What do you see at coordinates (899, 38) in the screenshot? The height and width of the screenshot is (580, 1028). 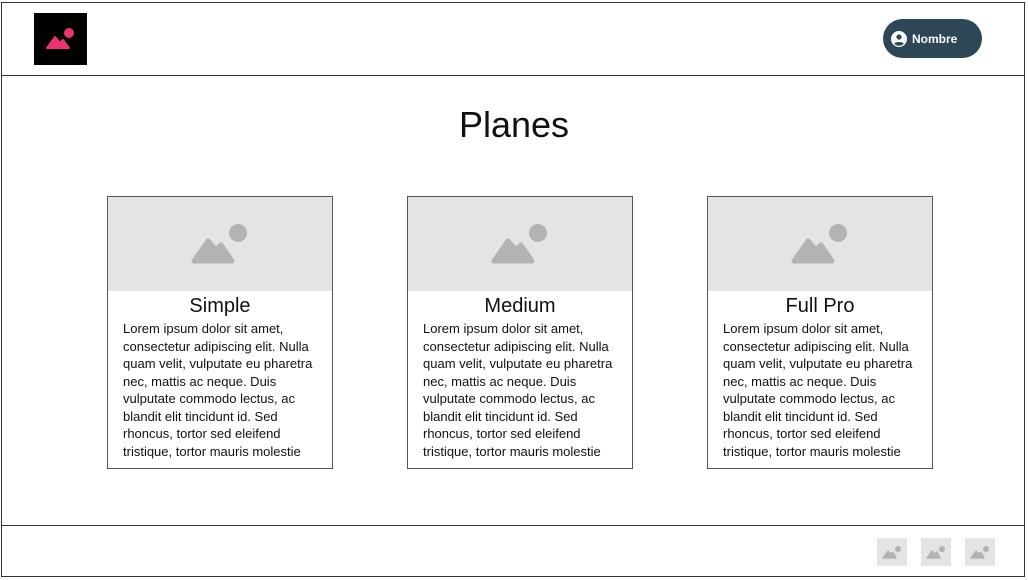 I see `account-circle-icon` at bounding box center [899, 38].